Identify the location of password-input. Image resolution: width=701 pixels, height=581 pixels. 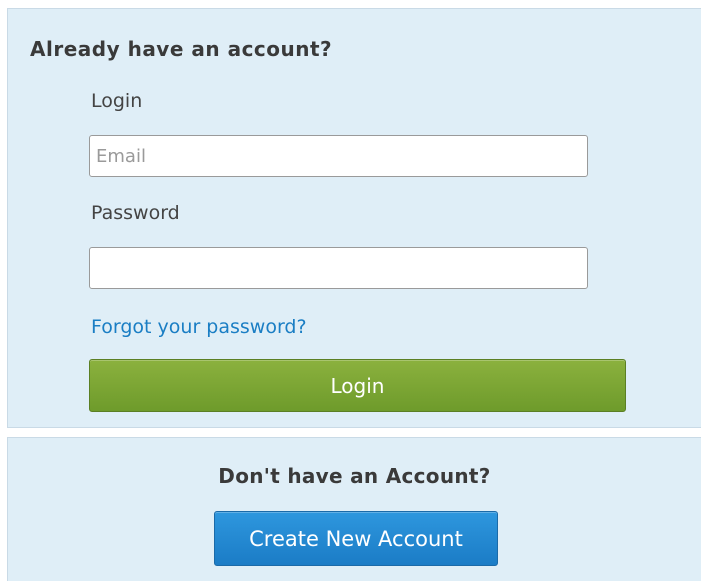
(338, 268).